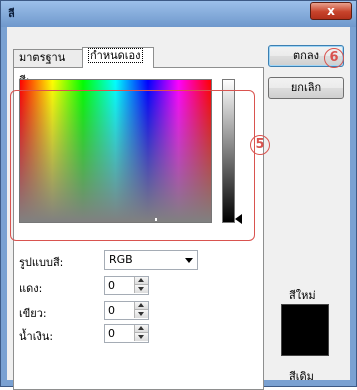 This screenshot has height=390, width=357. What do you see at coordinates (31, 288) in the screenshot?
I see `red-label: แดง:` at bounding box center [31, 288].